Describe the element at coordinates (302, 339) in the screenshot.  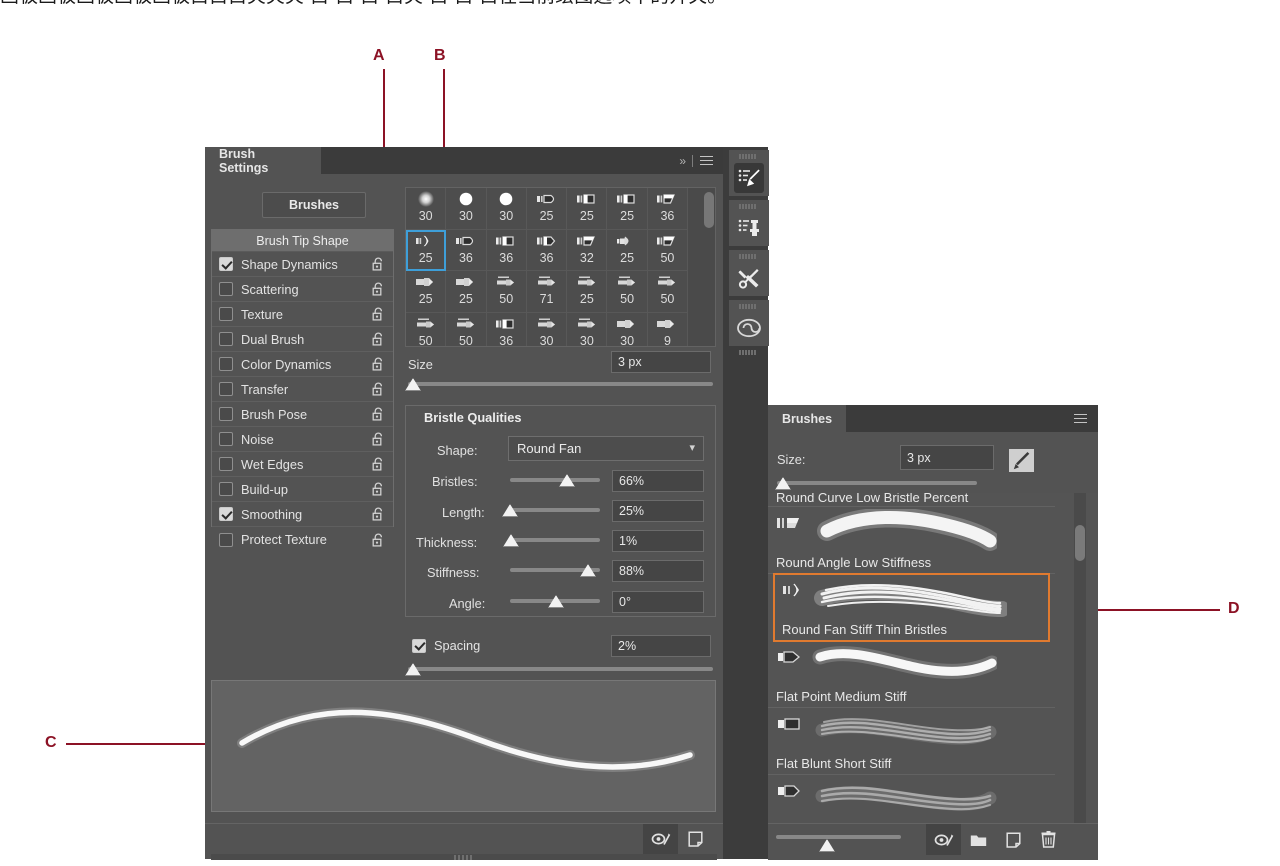
I see `option-row-dual-brush: Dual Brush` at that location.